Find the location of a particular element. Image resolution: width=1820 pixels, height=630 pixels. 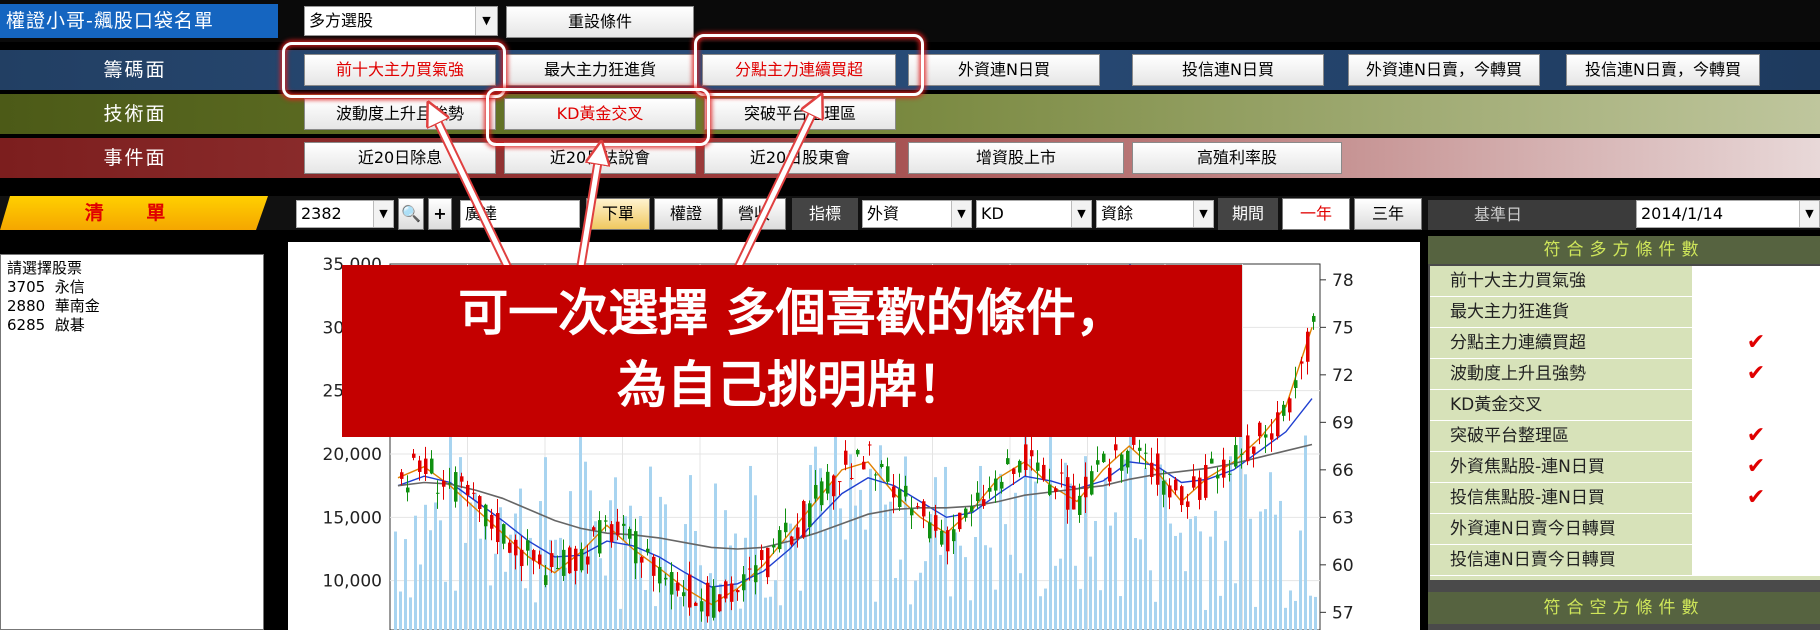

cond-foreign-turn-buy: 外資連N日賣，今轉買 is located at coordinates (1444, 70).